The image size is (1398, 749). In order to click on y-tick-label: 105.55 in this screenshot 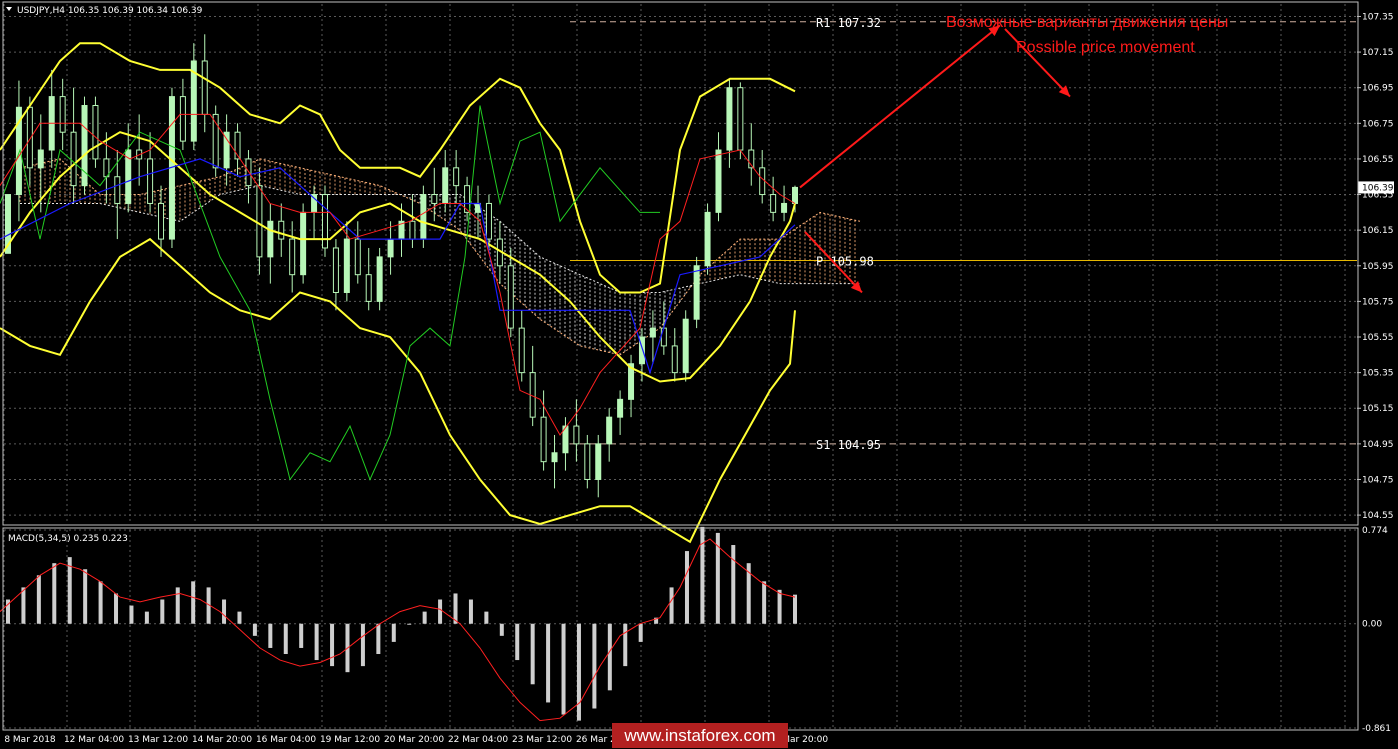, I will do `click(1378, 338)`.